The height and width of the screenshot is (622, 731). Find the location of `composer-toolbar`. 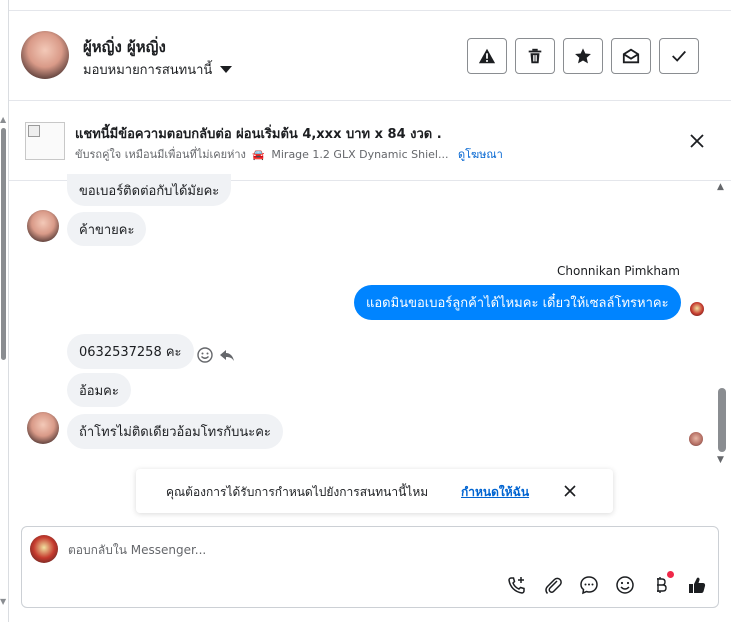

composer-toolbar is located at coordinates (607, 583).